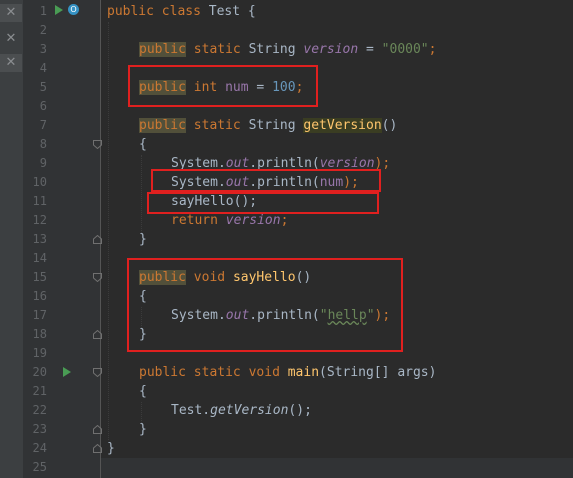 The image size is (573, 478). What do you see at coordinates (143, 334) in the screenshot?
I see `code-line-18: }` at bounding box center [143, 334].